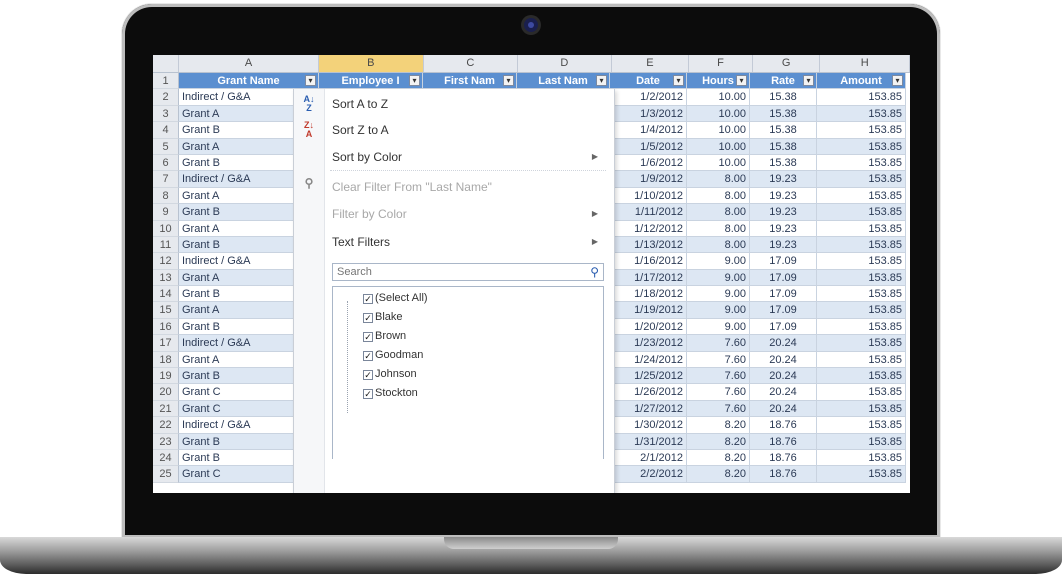 The width and height of the screenshot is (1062, 574). I want to click on column-header-a: A, so click(249, 63).